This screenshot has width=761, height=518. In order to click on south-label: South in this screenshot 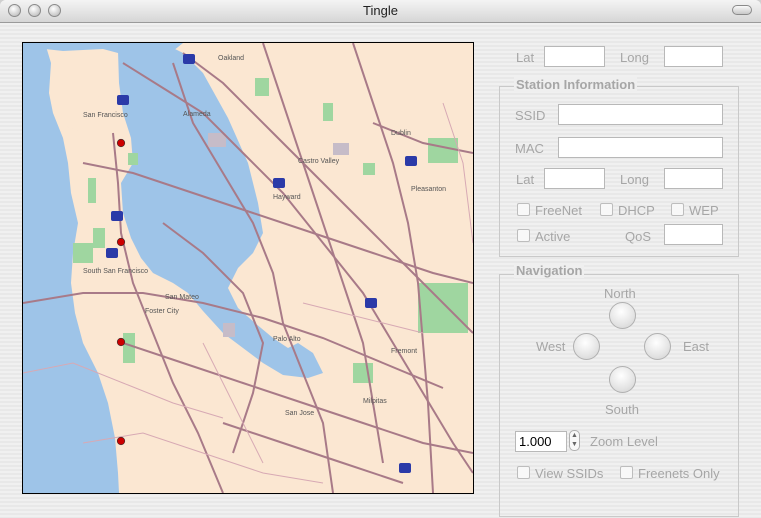, I will do `click(622, 409)`.